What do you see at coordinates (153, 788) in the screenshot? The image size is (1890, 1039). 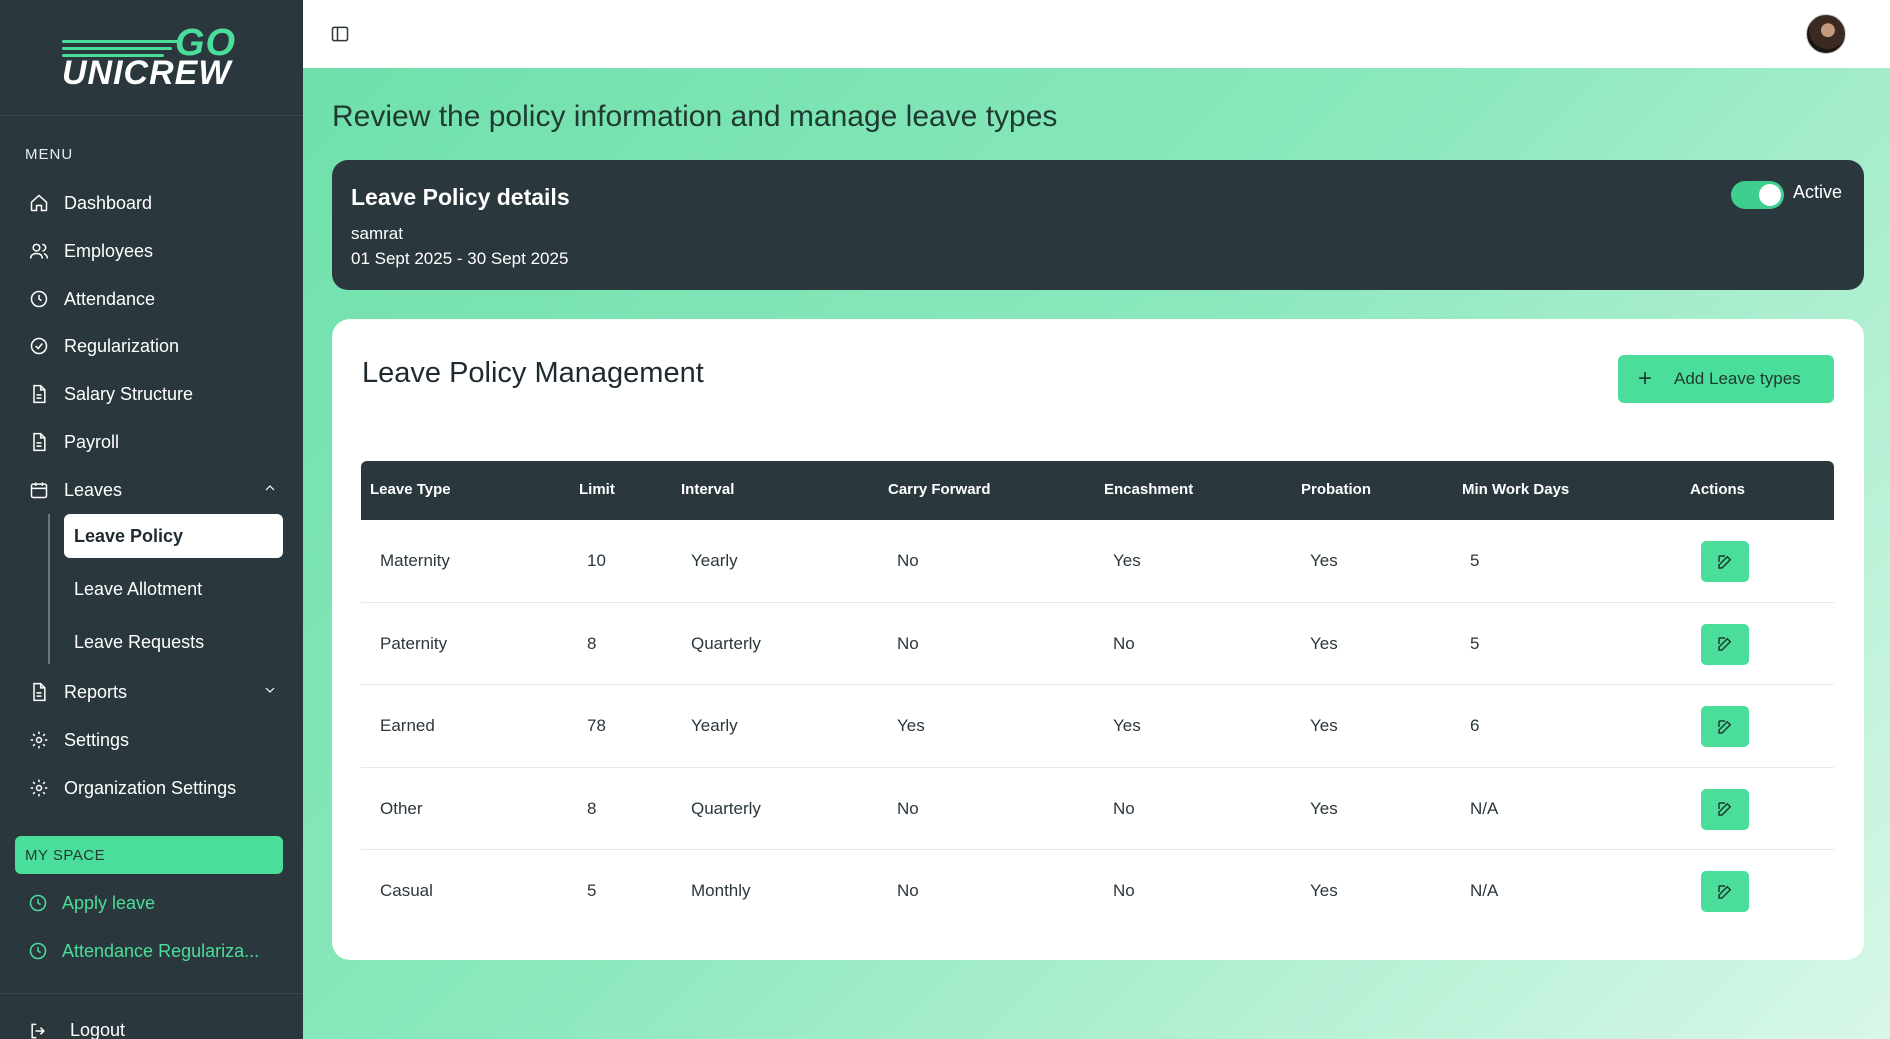 I see `sidebar-item-organization-settings: Organization Settings` at bounding box center [153, 788].